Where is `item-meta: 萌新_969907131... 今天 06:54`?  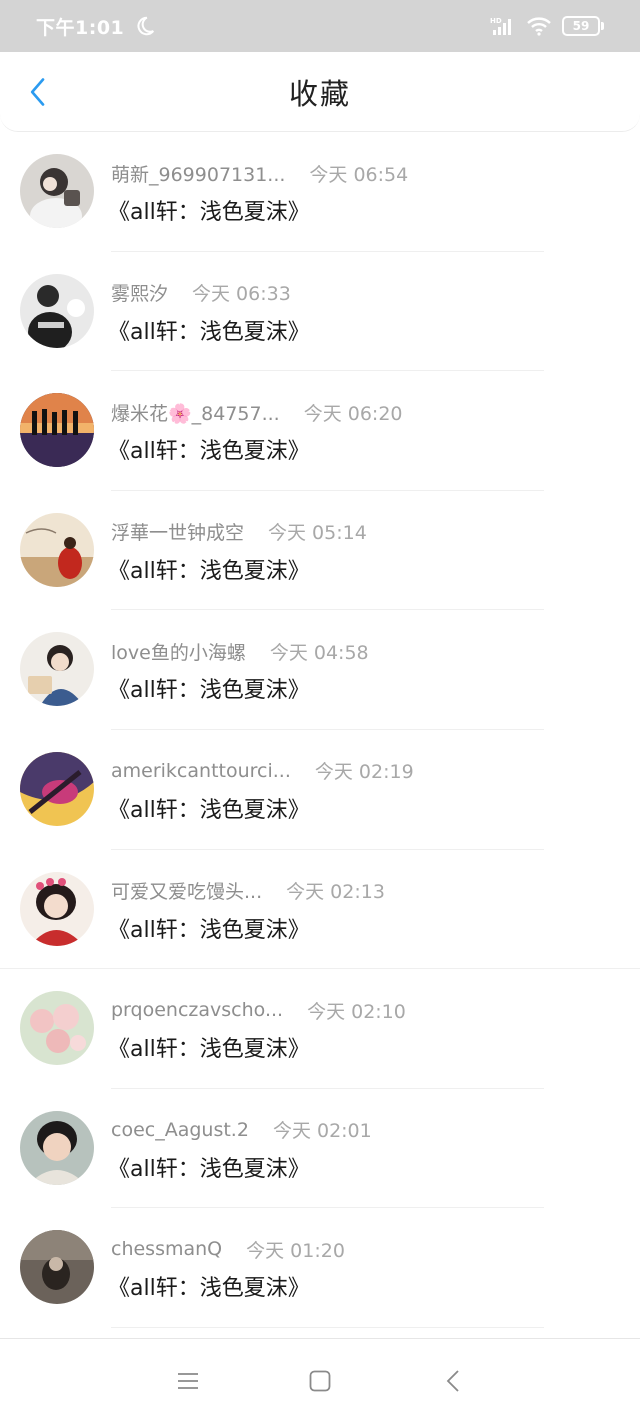
item-meta: 萌新_969907131... 今天 06:54 is located at coordinates (259, 173).